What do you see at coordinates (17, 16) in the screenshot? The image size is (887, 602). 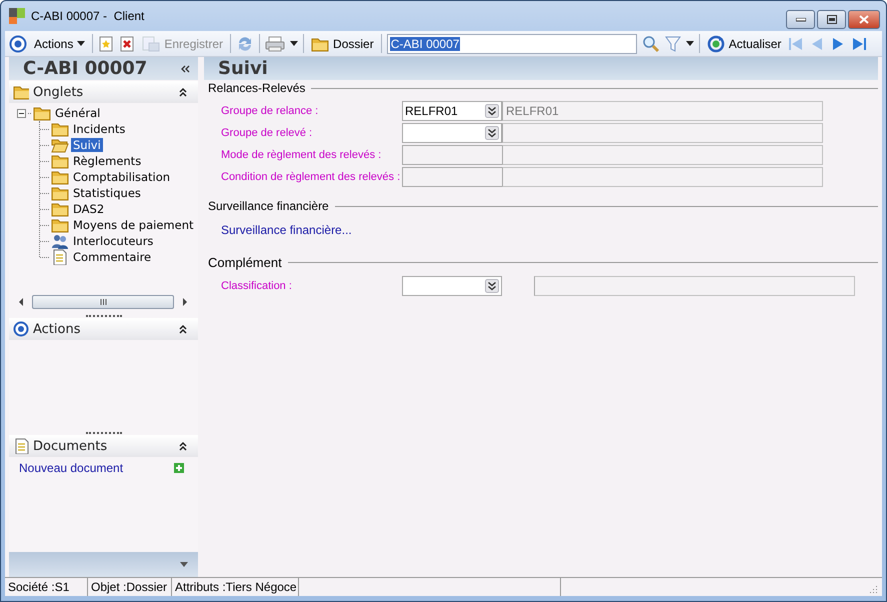 I see `app-icon` at bounding box center [17, 16].